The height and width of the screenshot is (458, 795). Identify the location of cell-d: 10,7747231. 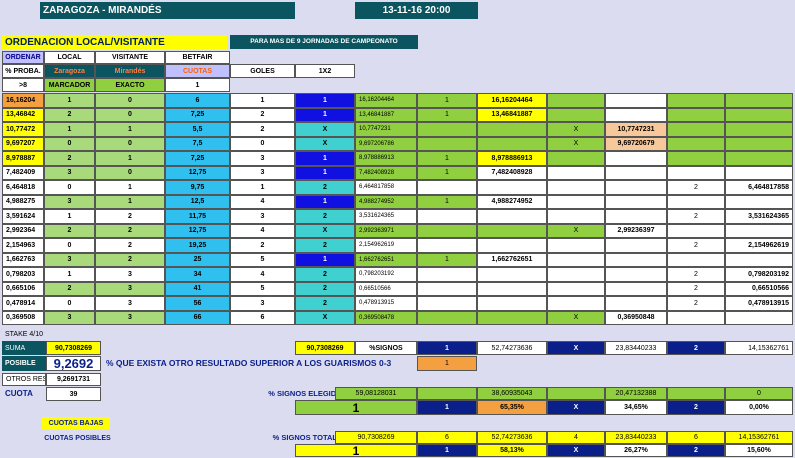
(636, 129).